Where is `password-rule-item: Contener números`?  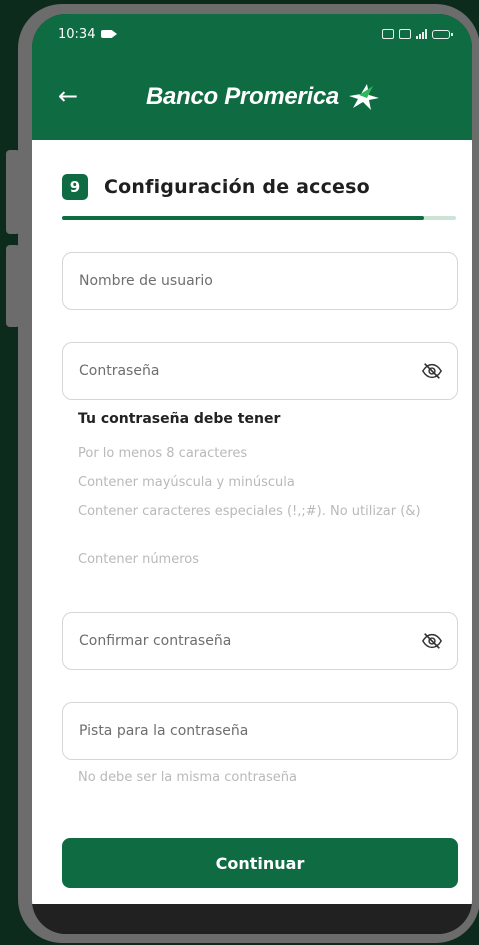
password-rule-item: Contener números is located at coordinates (139, 559).